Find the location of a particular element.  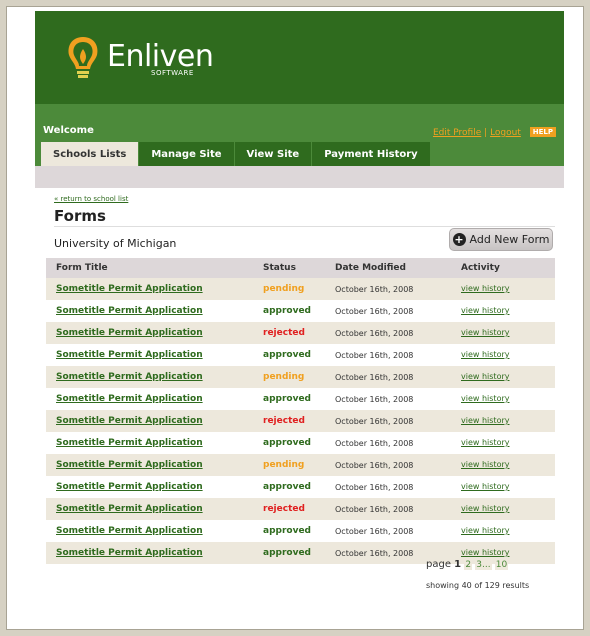

lightbulb-icon is located at coordinates (83, 57).